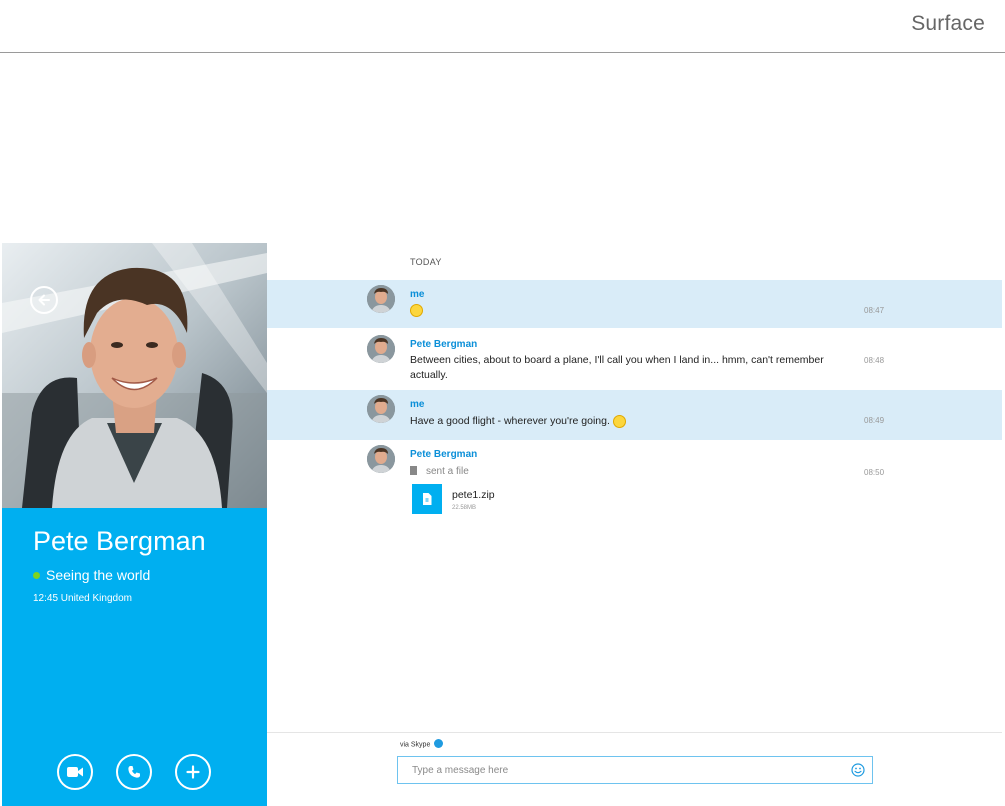 Image resolution: width=1005 pixels, height=806 pixels. I want to click on message-timestamp: 08:48, so click(874, 360).